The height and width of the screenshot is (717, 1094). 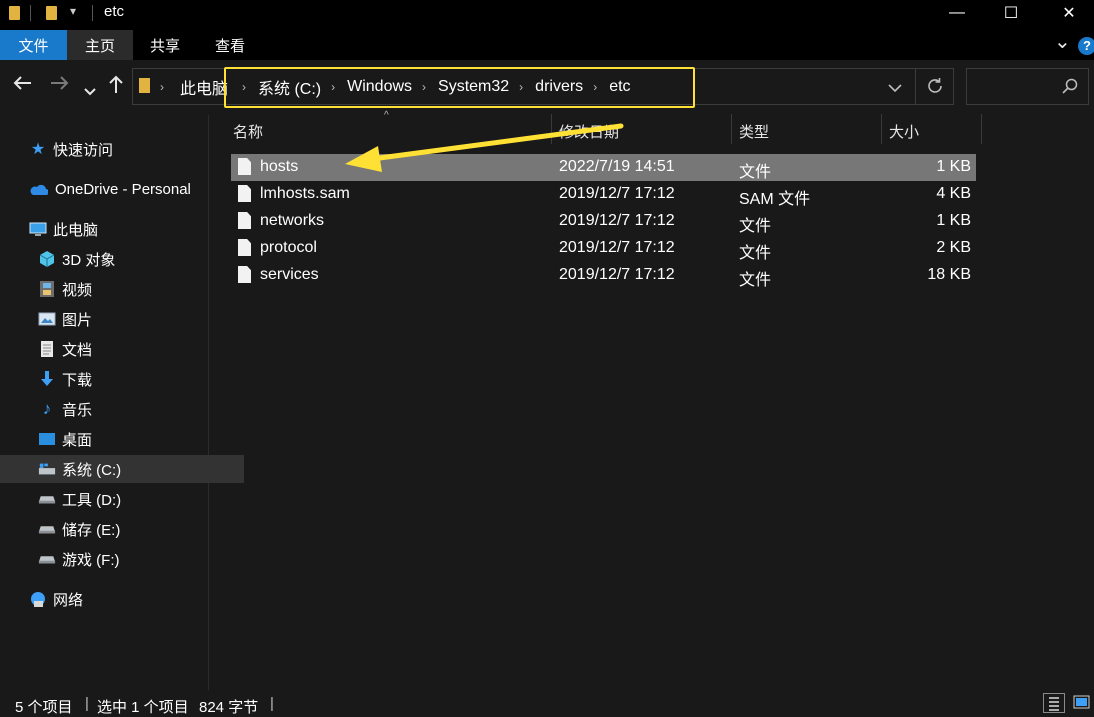 I want to click on file-name: hosts, so click(x=279, y=166).